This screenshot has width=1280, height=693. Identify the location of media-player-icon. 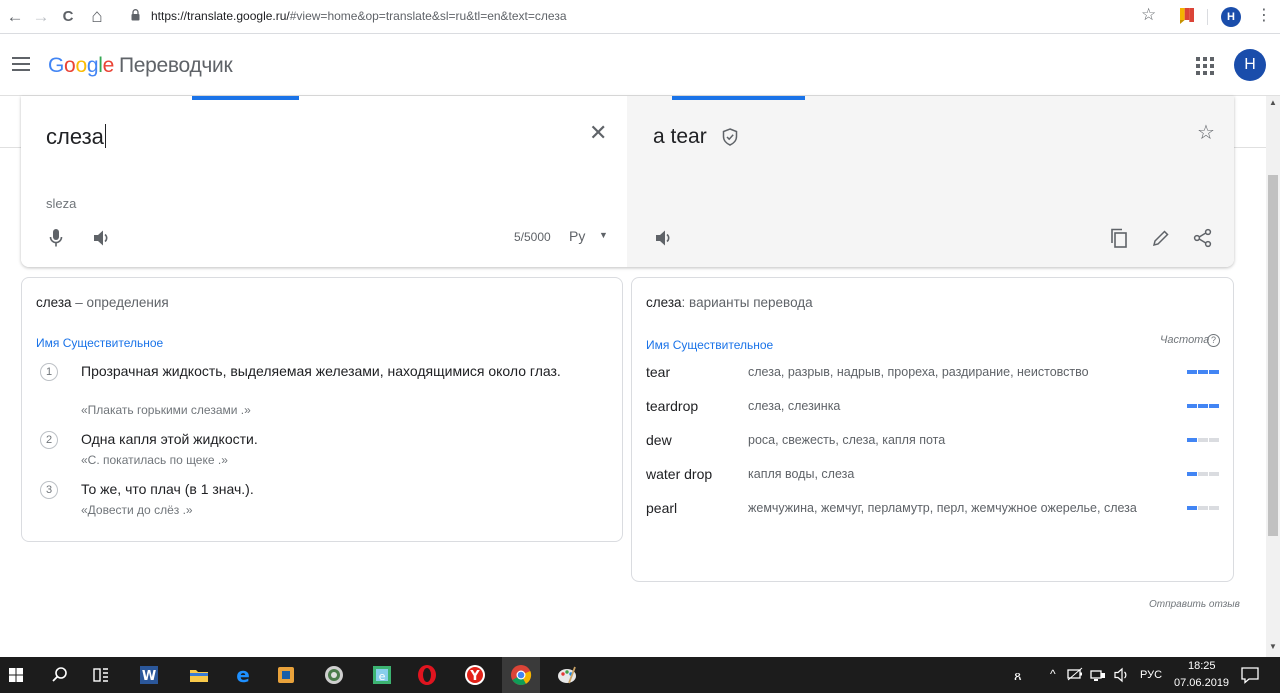
(286, 675).